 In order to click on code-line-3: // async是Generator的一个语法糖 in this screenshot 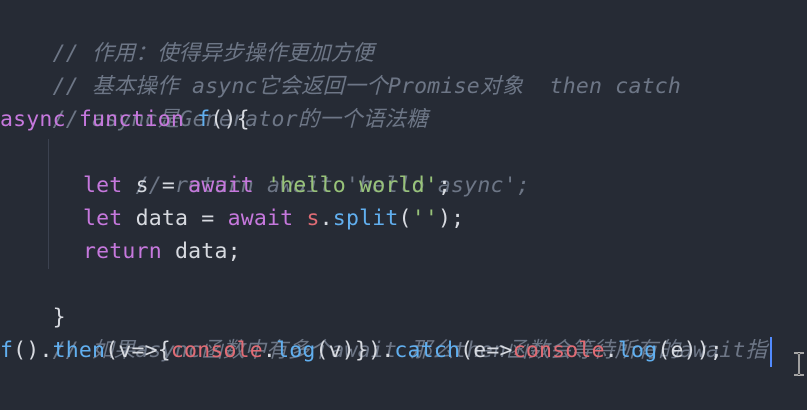, I will do `click(214, 101)`.